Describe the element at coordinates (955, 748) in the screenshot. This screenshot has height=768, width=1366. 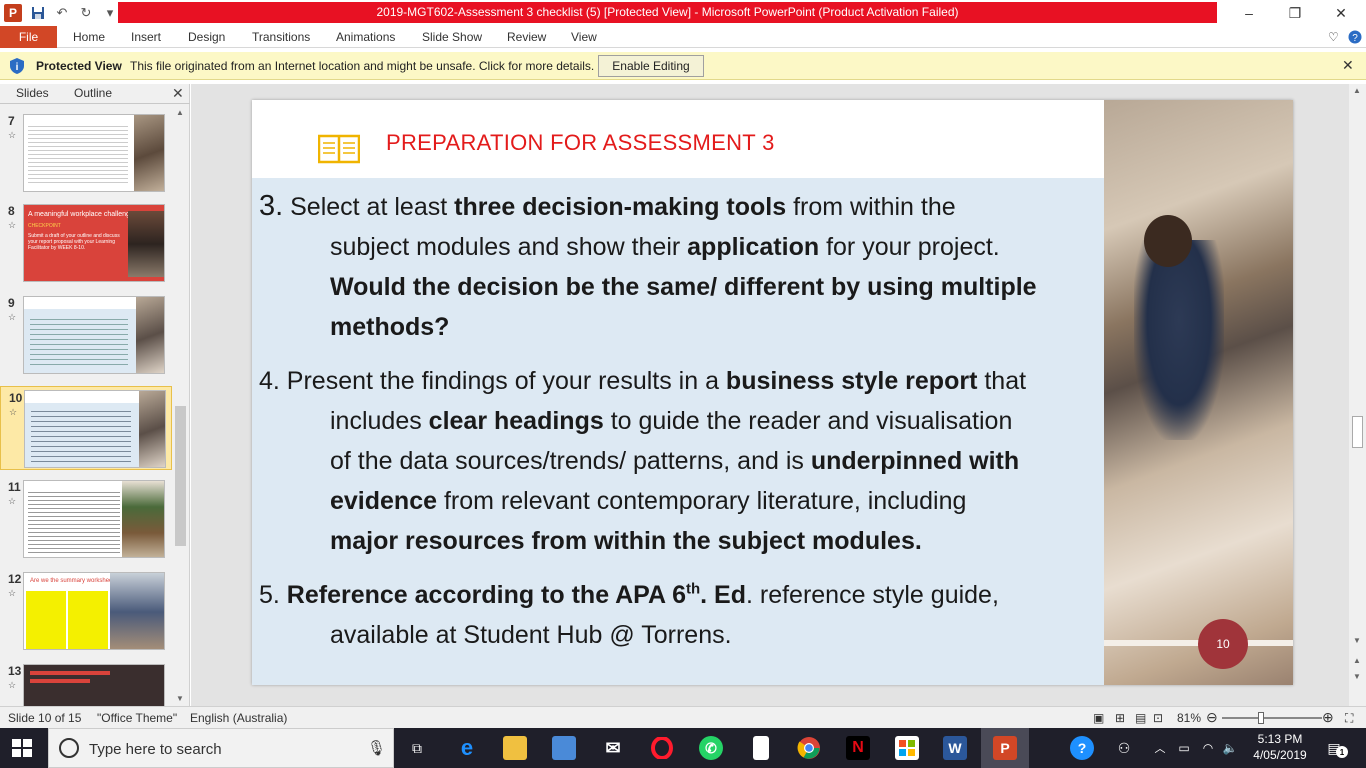
I see `word-icon: W` at that location.